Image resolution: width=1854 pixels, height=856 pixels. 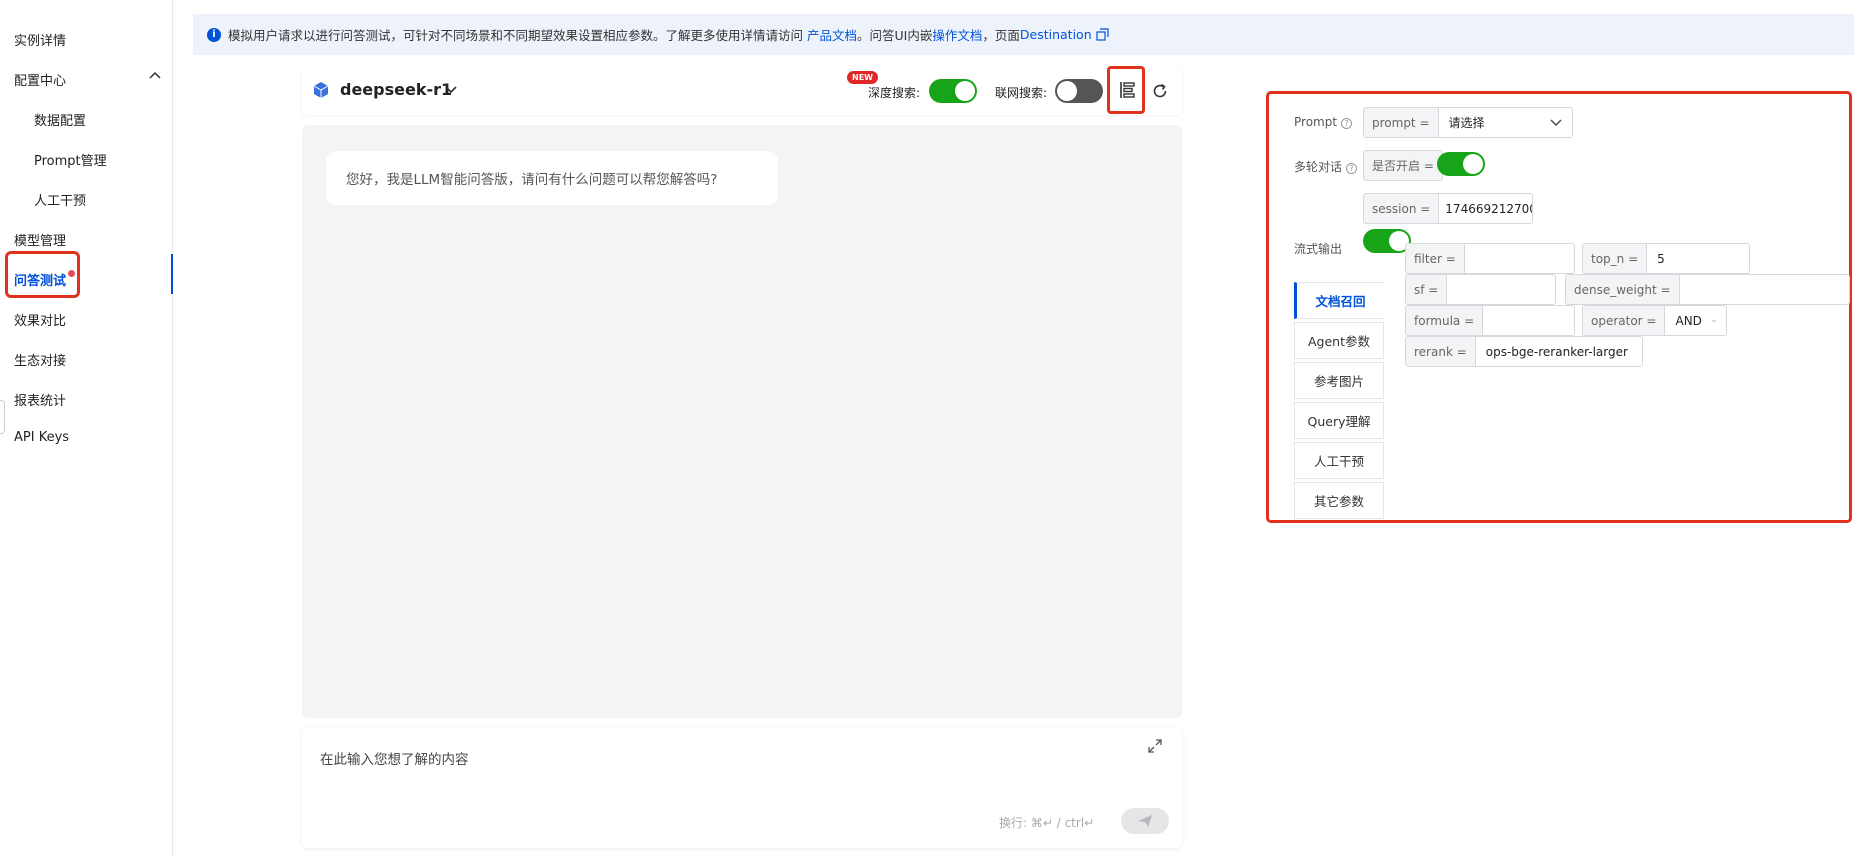 I want to click on external-link-icon, so click(x=1102, y=34).